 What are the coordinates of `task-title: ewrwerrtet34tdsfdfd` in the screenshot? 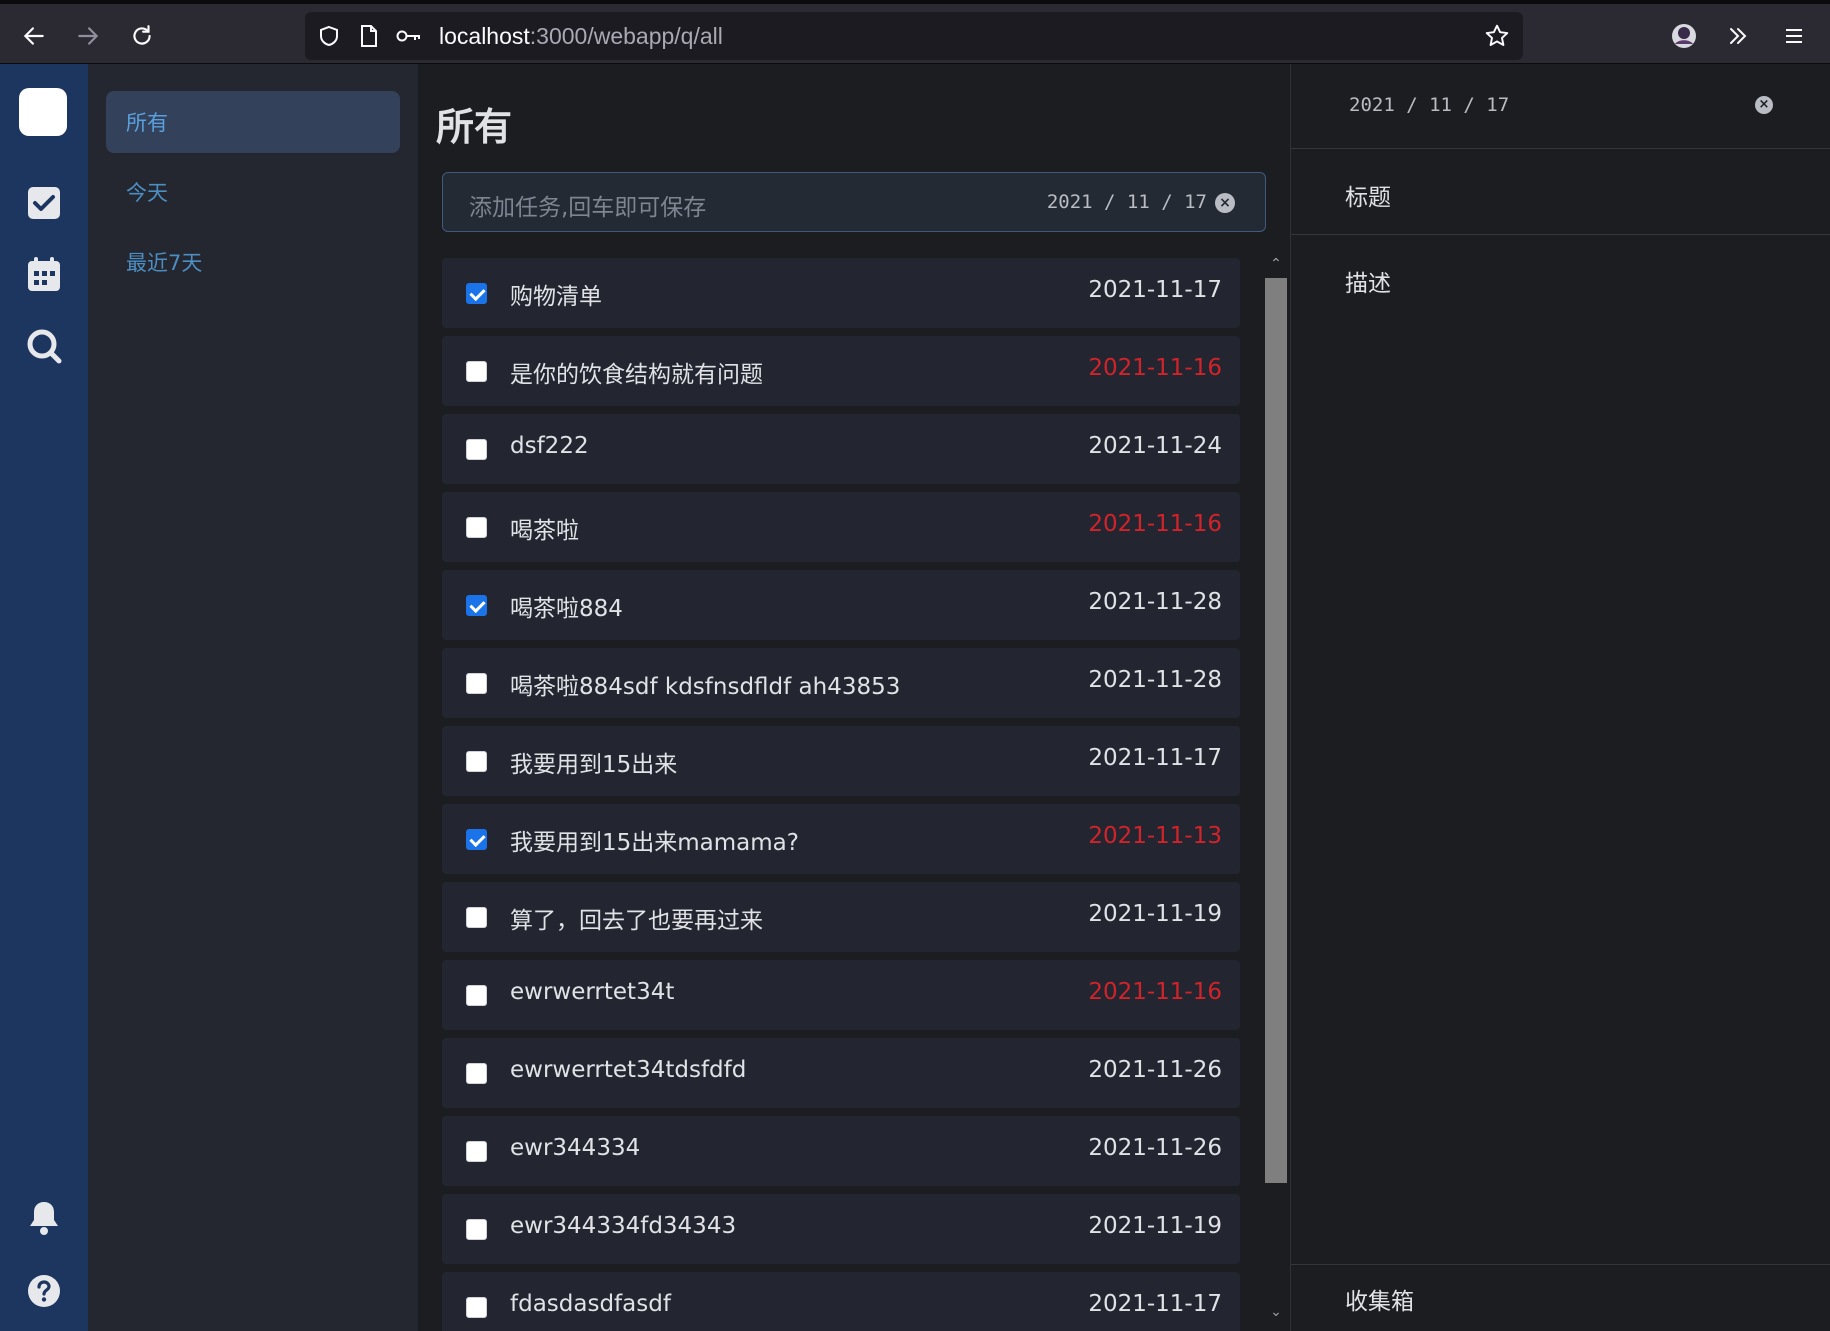 It's located at (628, 1070).